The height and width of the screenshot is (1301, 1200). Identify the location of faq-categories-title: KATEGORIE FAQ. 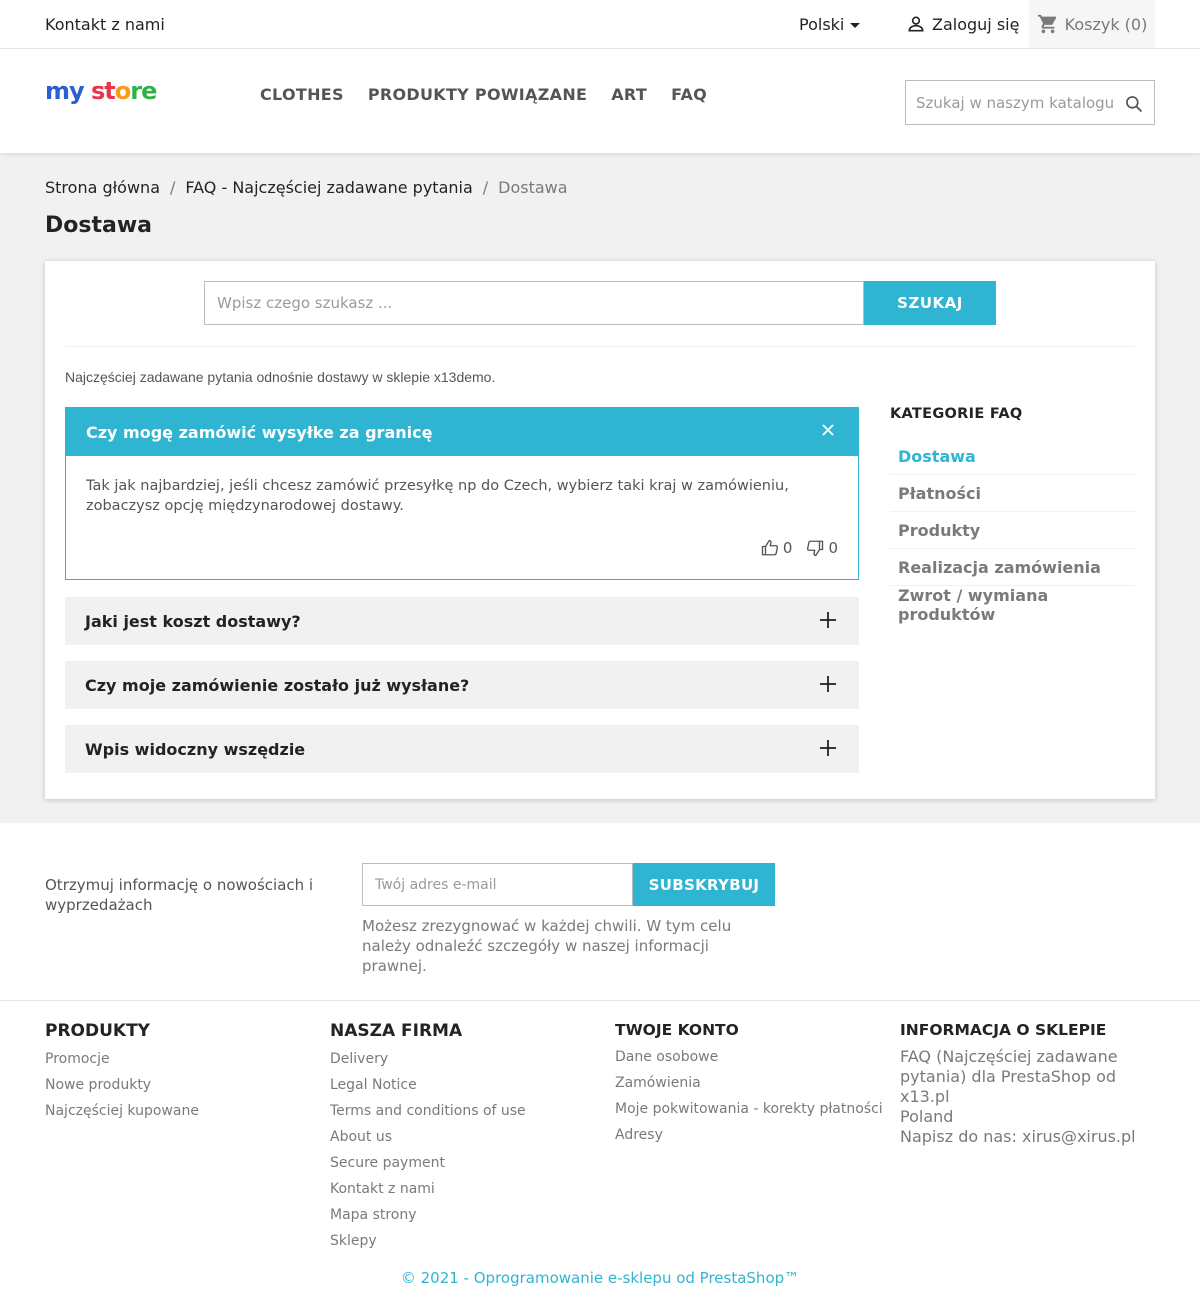
(956, 414).